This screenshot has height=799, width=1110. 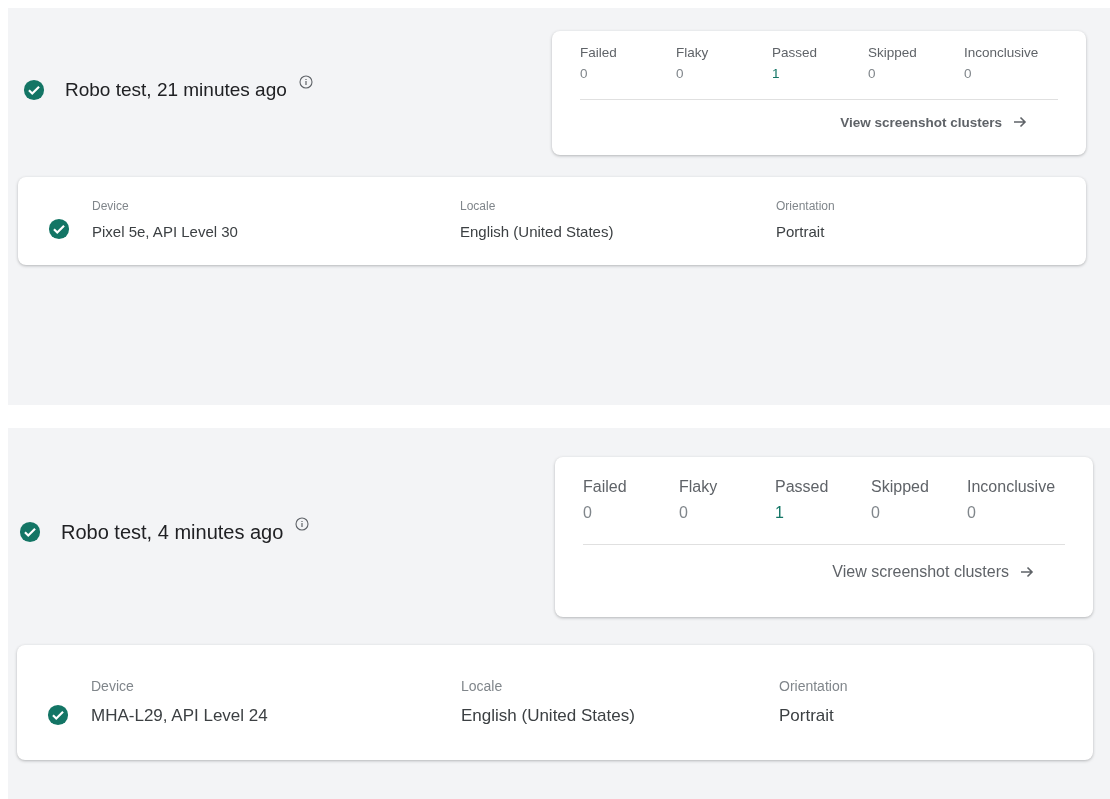 I want to click on column-value: Pixel 5e, API Level 30, so click(x=165, y=231).